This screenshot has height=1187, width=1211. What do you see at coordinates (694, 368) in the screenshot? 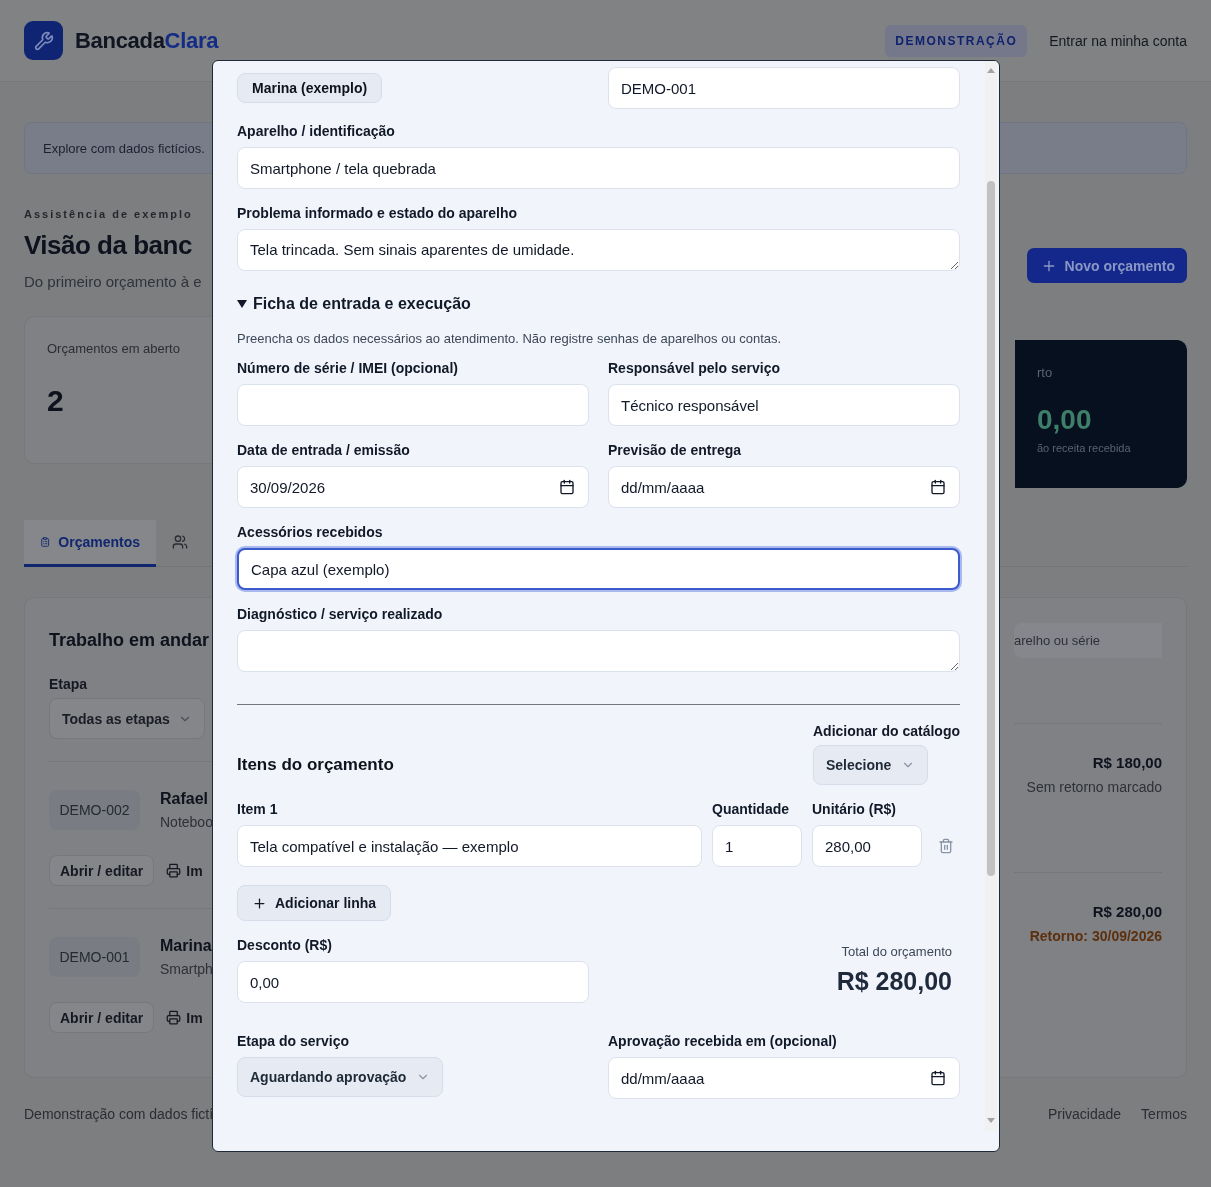
I see `field-label: Responsável pelo serviço` at bounding box center [694, 368].